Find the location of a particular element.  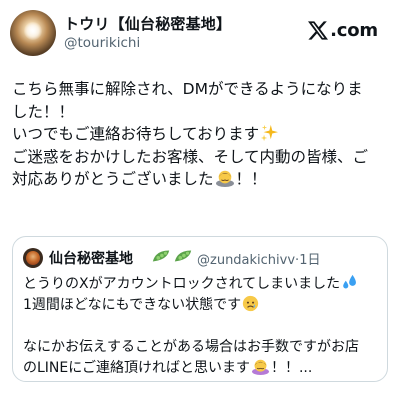

tweet-line-1: こちら無事に解除され、DMができるようになりま is located at coordinates (187, 89).